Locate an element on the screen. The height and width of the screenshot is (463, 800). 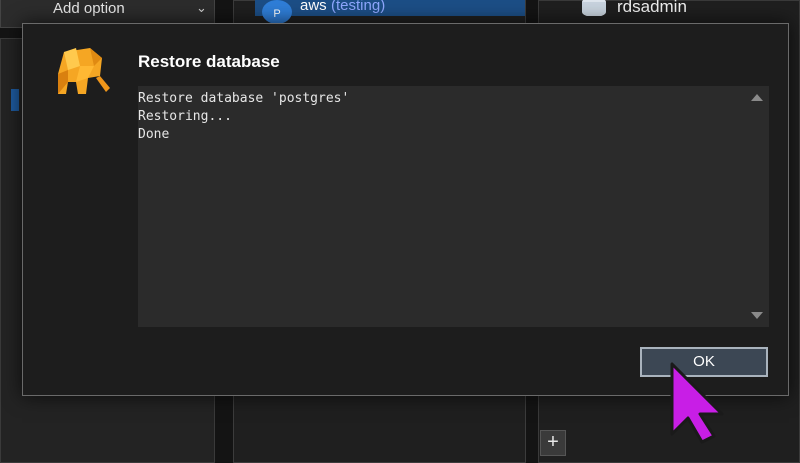
elephant-logo-icon is located at coordinates (84, 71).